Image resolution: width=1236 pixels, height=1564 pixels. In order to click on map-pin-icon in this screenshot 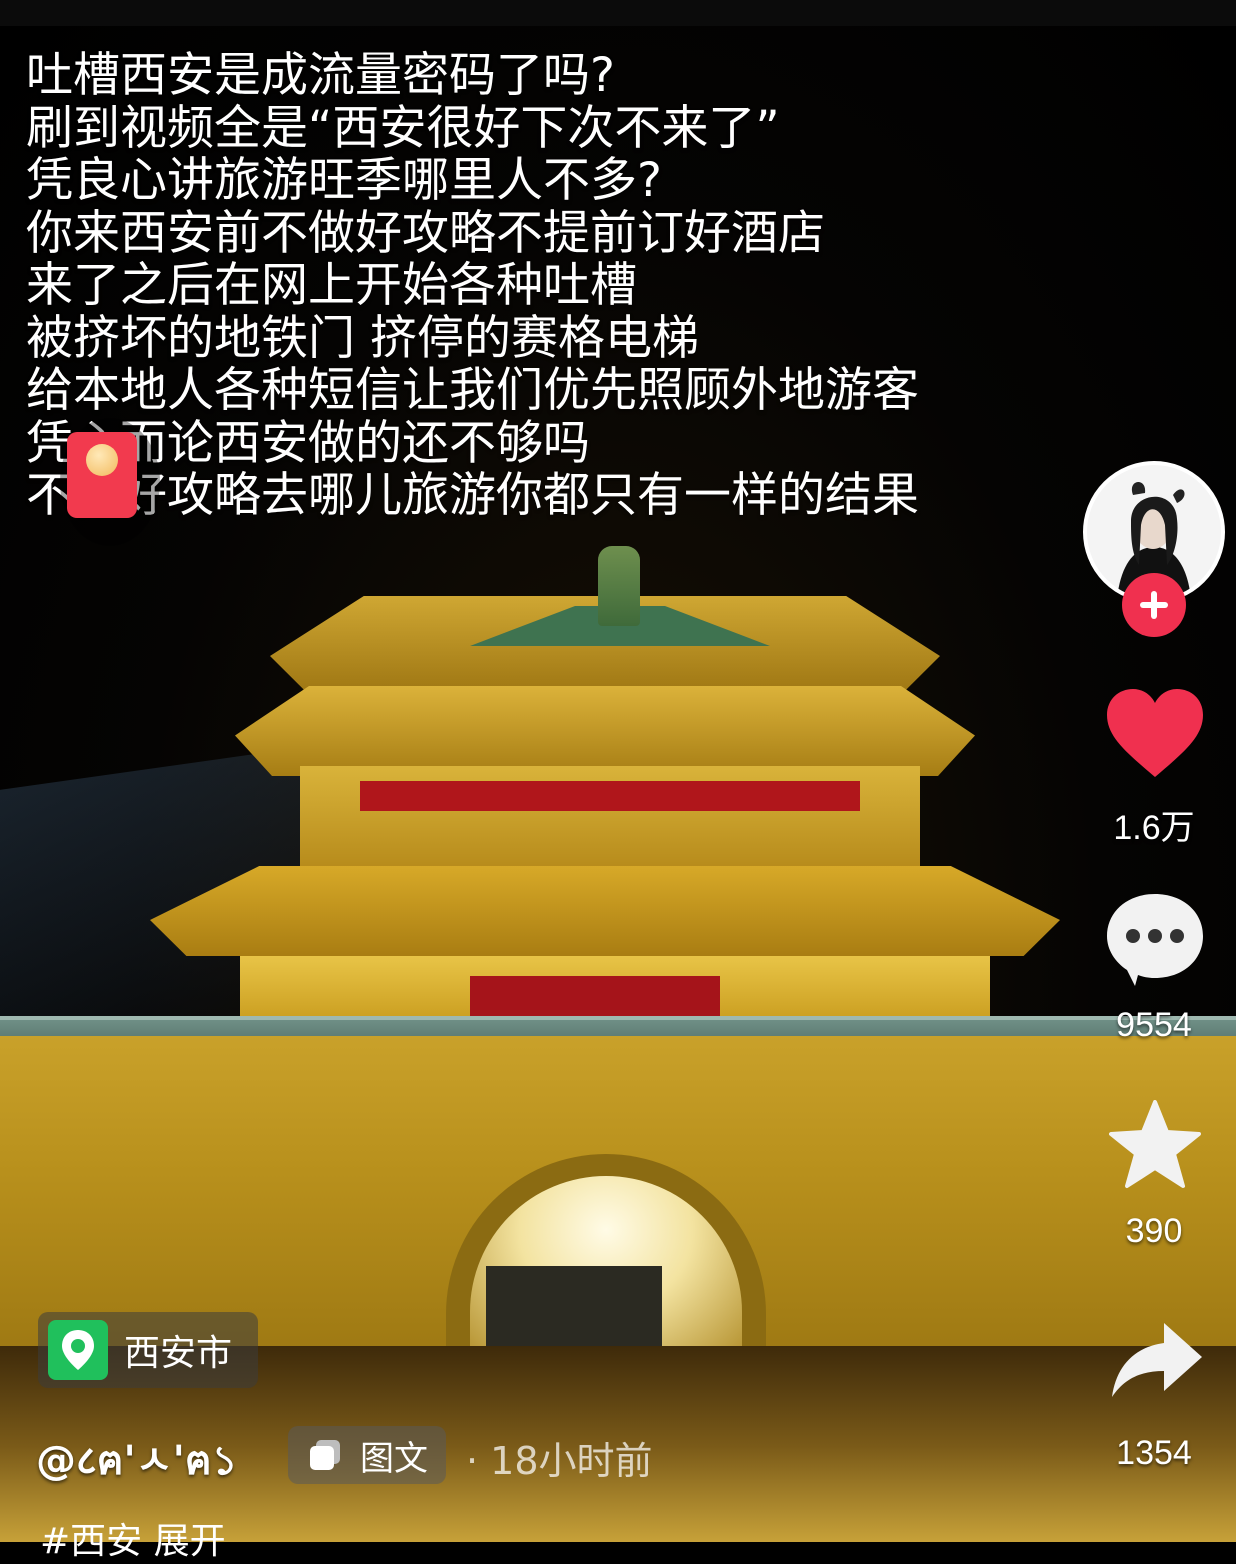, I will do `click(78, 1350)`.